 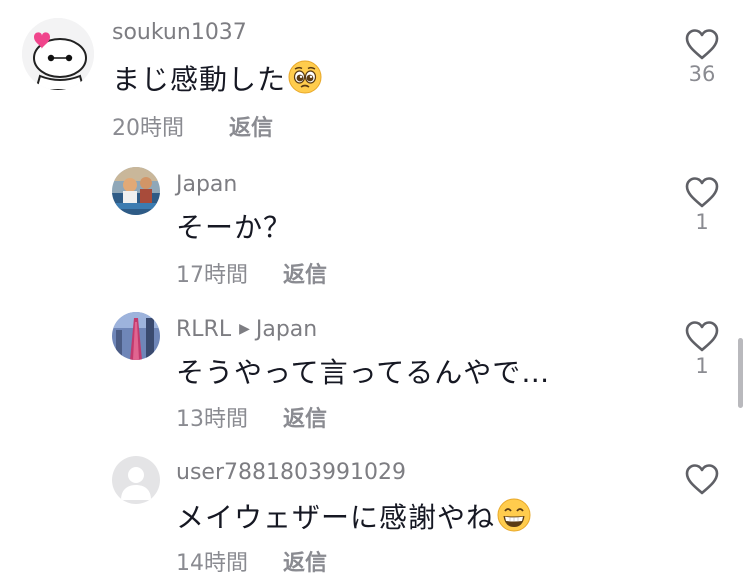 What do you see at coordinates (136, 480) in the screenshot?
I see `default-avatar` at bounding box center [136, 480].